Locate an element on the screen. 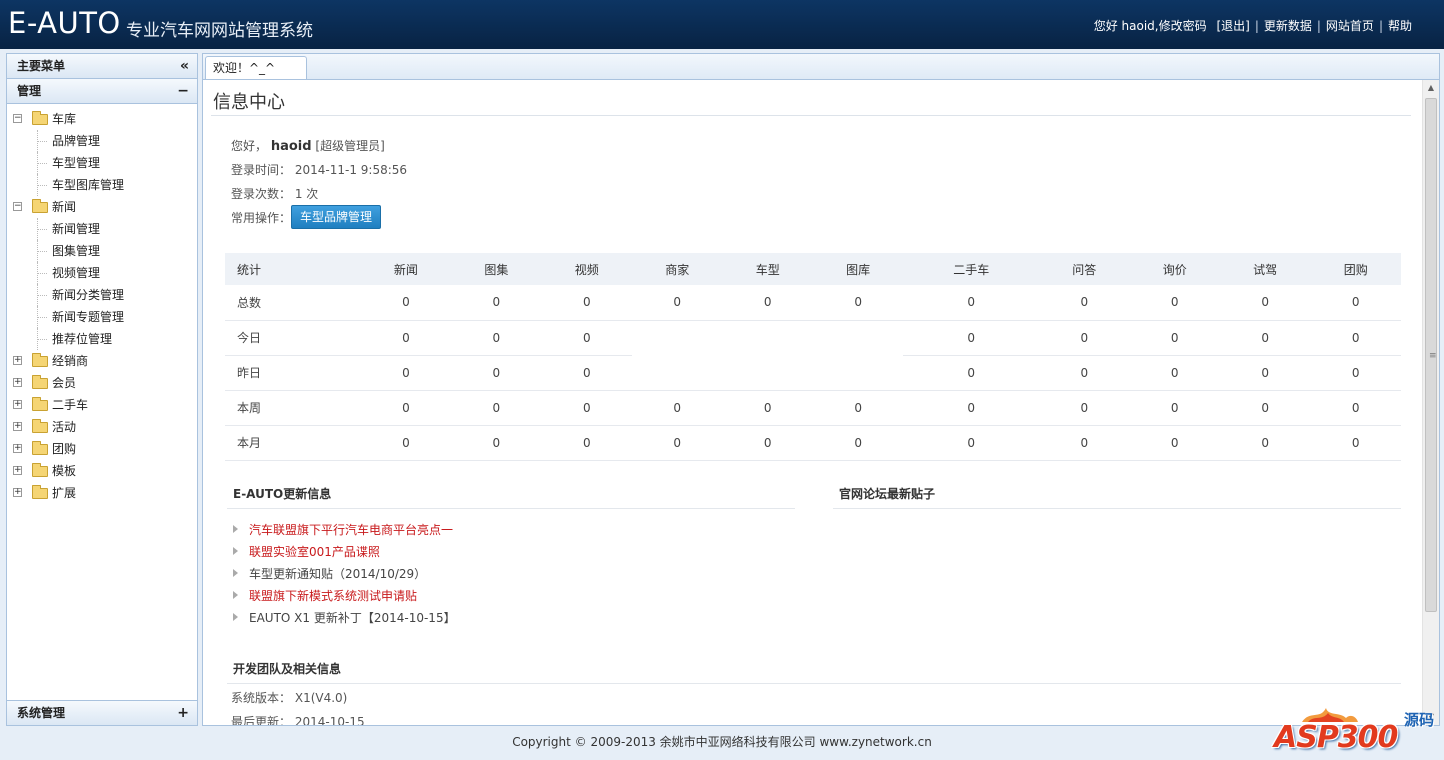 This screenshot has height=760, width=1444. stats-cell: 总数 is located at coordinates (293, 303).